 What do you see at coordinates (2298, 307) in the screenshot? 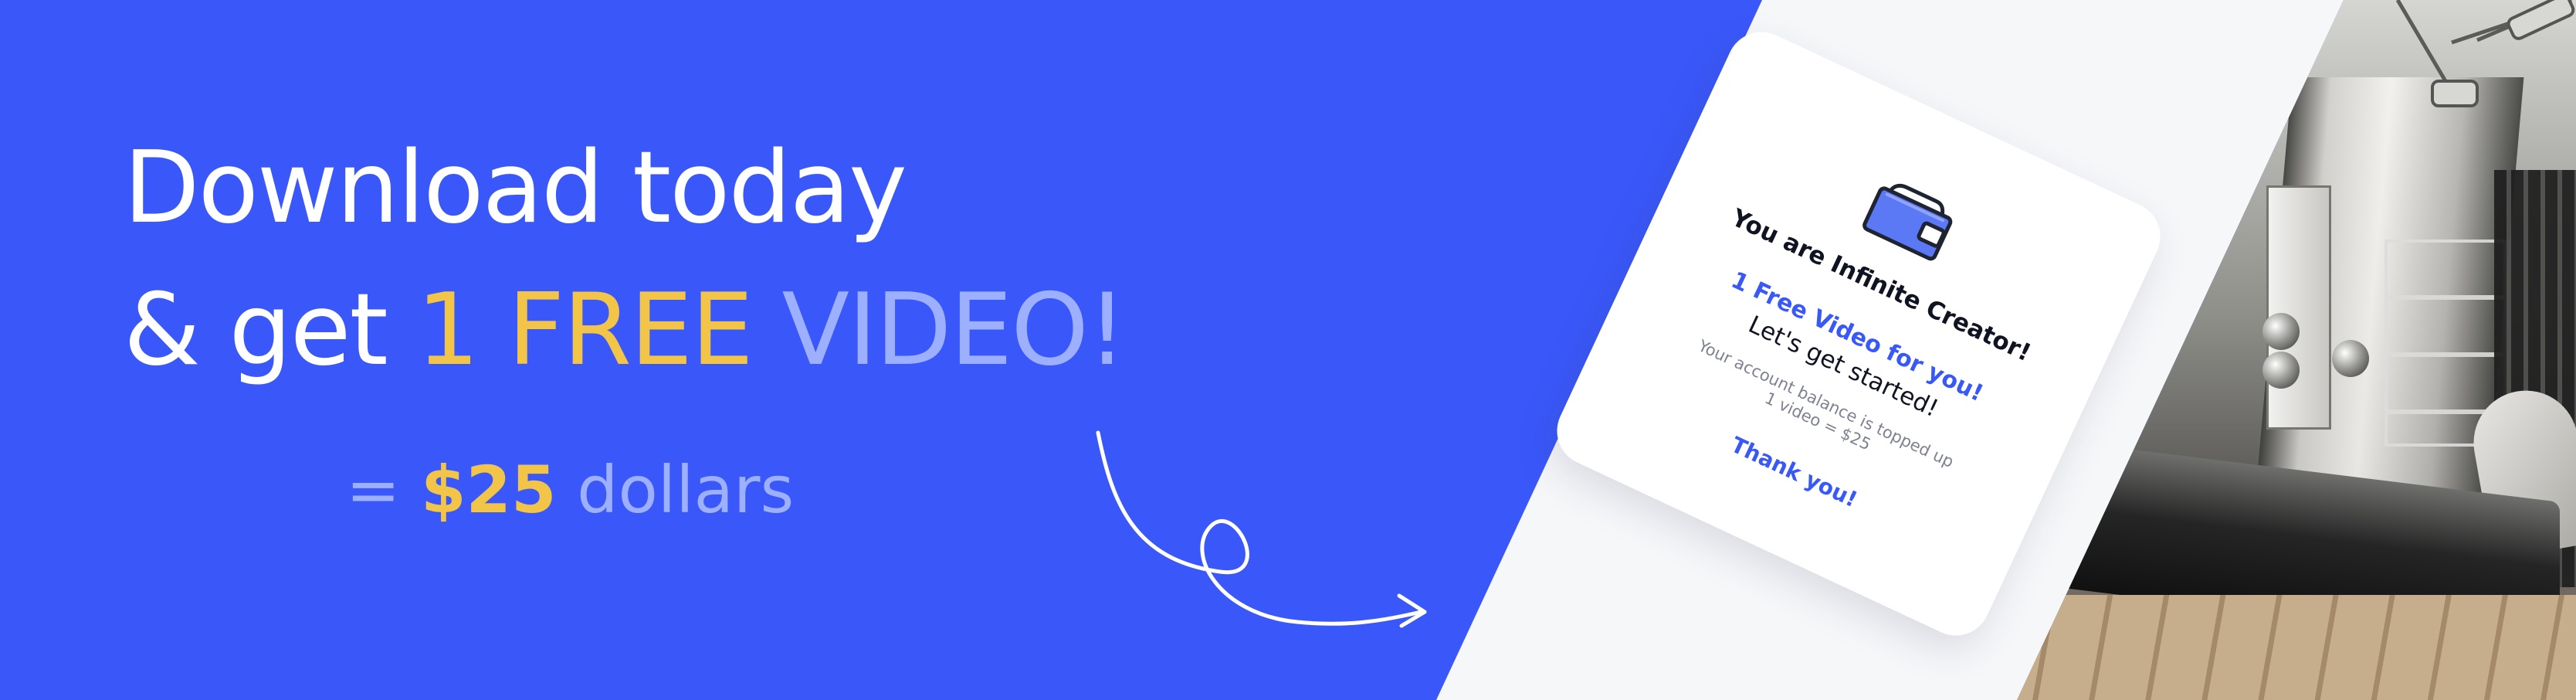
I see `interior-window` at bounding box center [2298, 307].